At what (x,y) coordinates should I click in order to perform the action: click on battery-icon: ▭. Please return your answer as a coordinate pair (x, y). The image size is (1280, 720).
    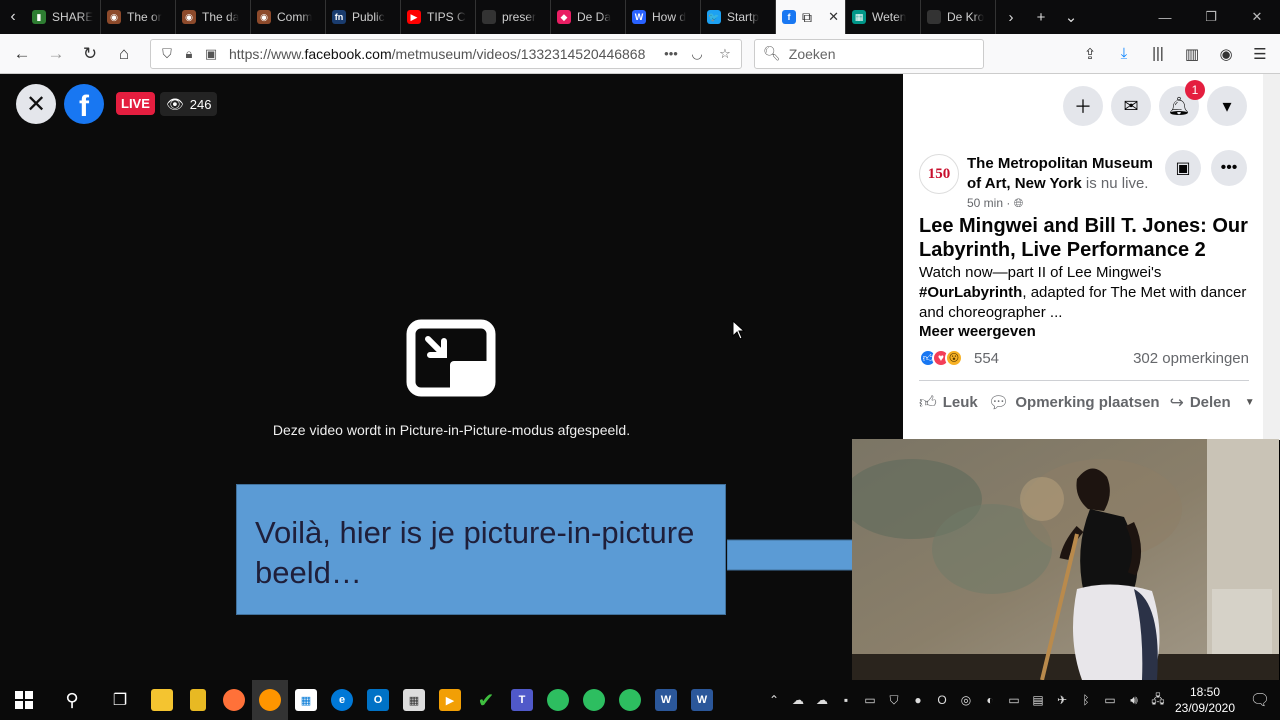
    Looking at the image, I should click on (1110, 700).